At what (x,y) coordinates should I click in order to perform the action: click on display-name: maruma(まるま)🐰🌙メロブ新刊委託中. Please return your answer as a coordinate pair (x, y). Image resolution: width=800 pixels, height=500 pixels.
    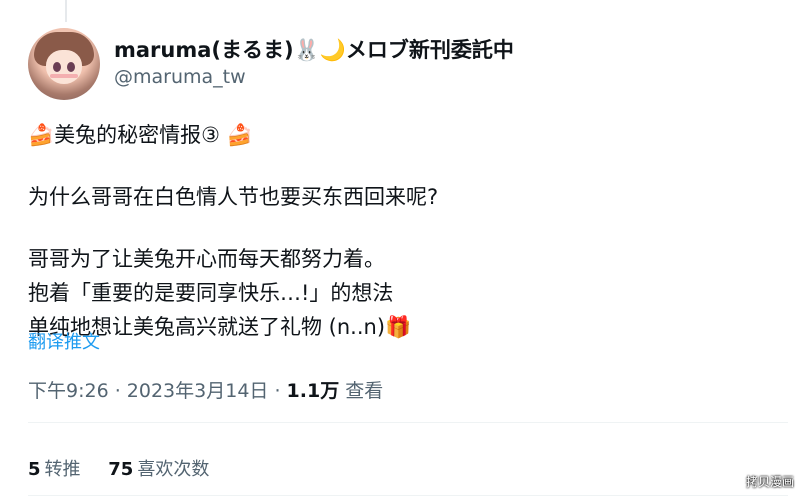
    Looking at the image, I should click on (314, 50).